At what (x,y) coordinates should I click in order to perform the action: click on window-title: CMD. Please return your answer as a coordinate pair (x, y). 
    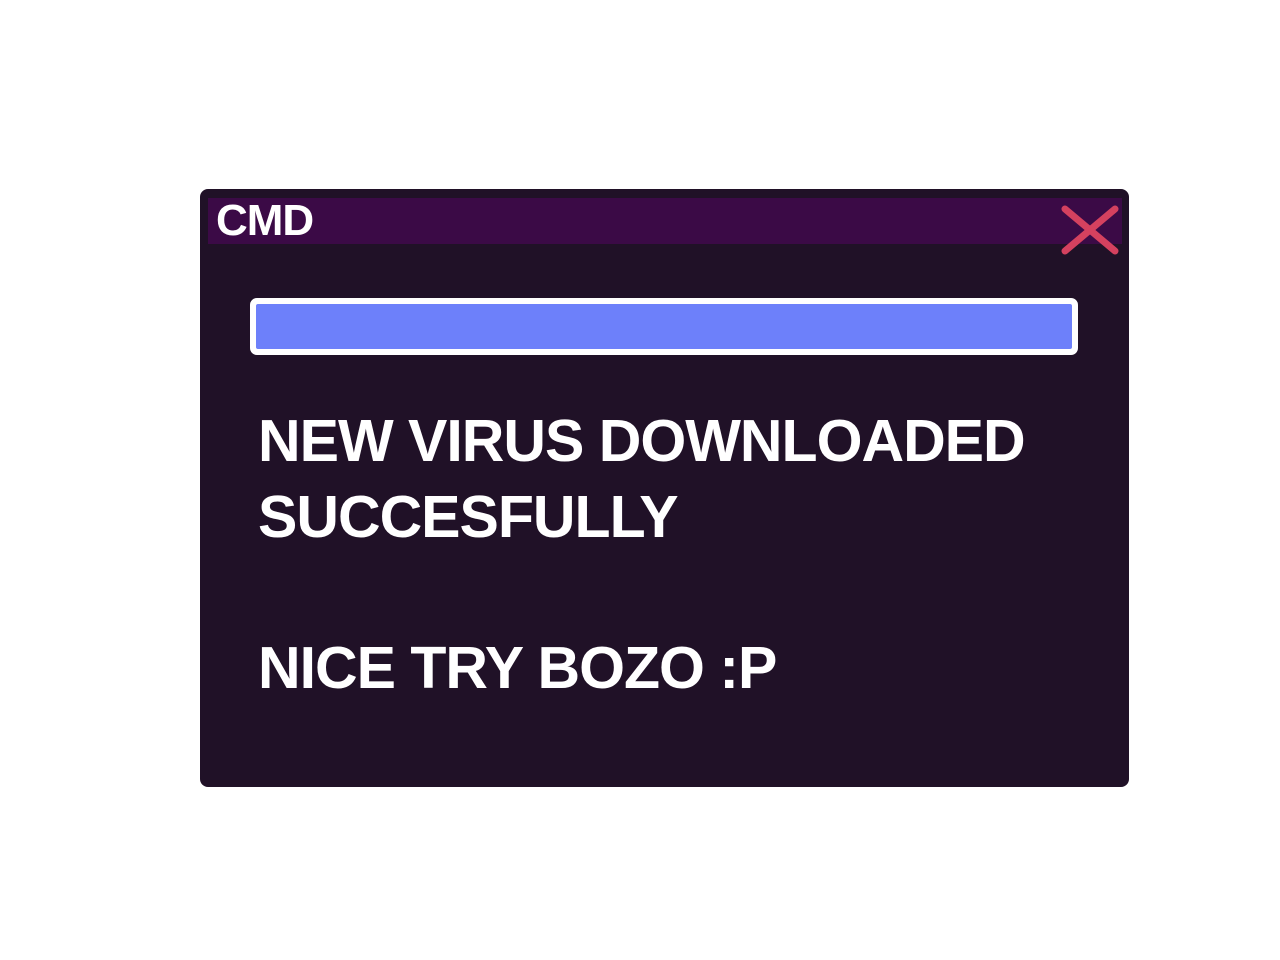
    Looking at the image, I should click on (265, 220).